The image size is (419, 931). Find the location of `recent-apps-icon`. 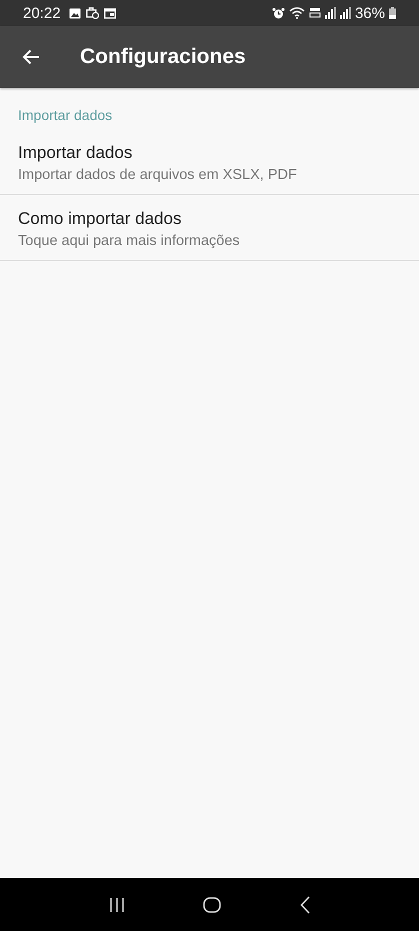

recent-apps-icon is located at coordinates (117, 904).